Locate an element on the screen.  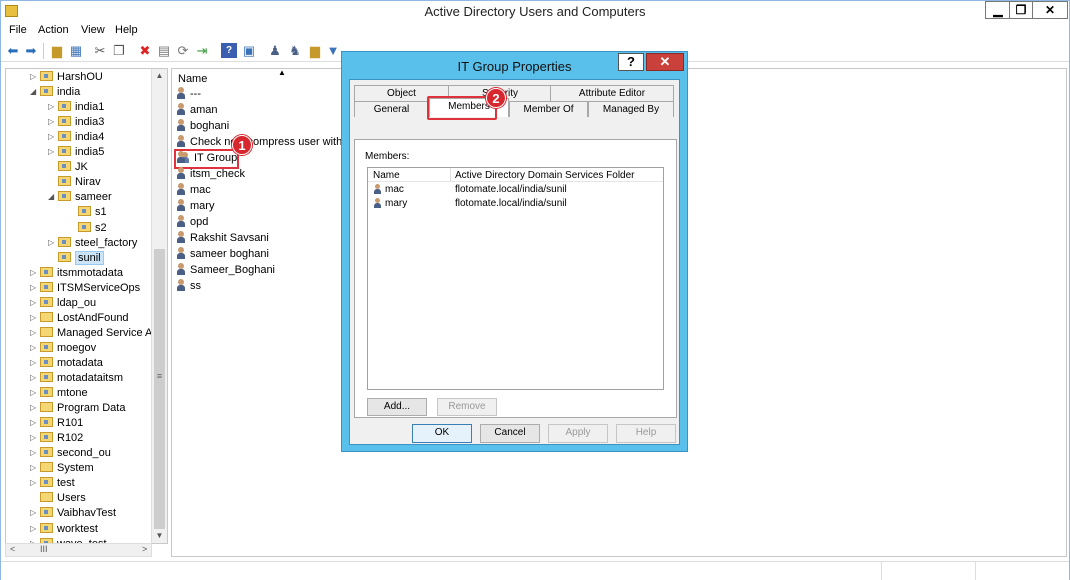
view-icon: ▣ is located at coordinates (249, 50).